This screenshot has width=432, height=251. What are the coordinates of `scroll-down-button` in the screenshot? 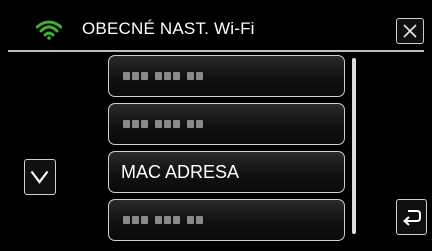 It's located at (40, 177).